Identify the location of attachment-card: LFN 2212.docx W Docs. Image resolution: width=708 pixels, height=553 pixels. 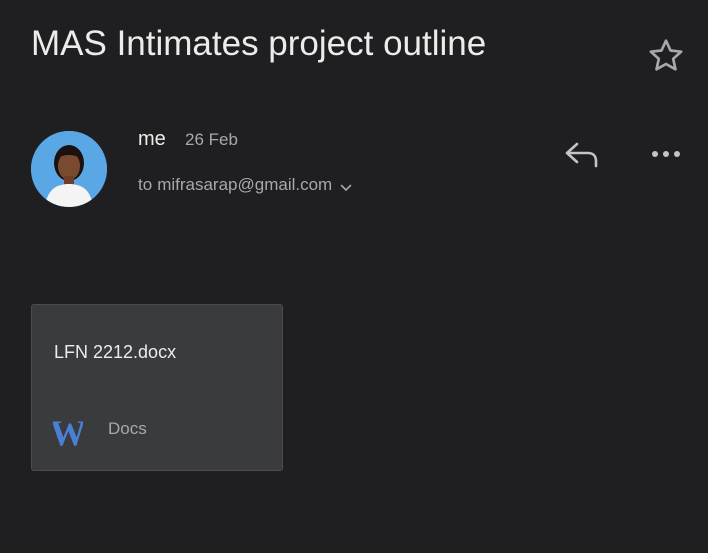
(157, 387).